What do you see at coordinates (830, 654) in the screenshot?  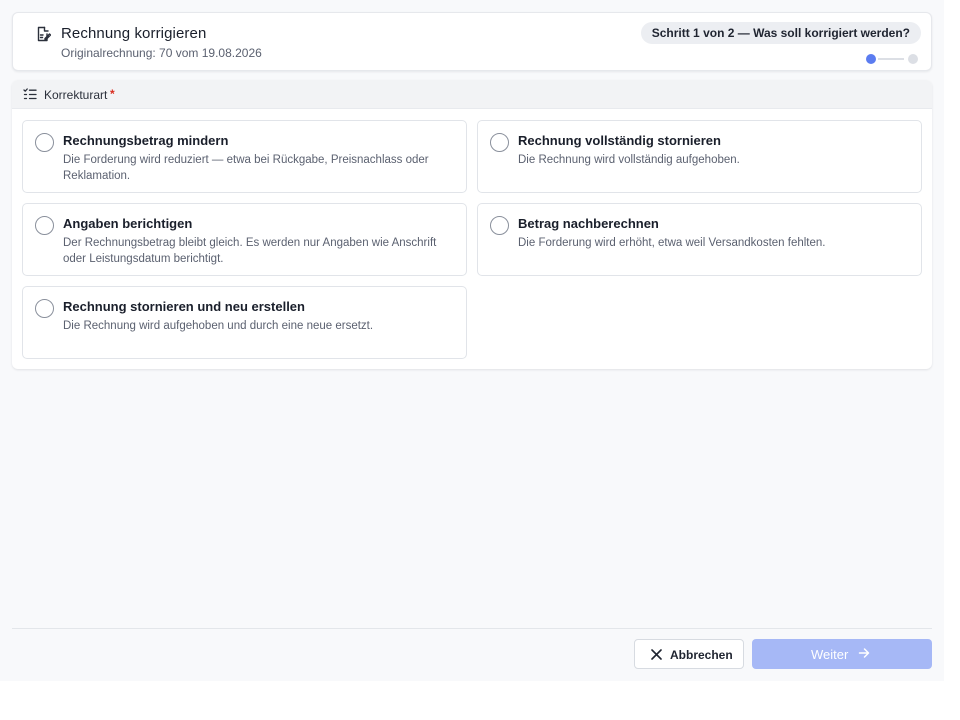 I see `next-label: Weiter` at bounding box center [830, 654].